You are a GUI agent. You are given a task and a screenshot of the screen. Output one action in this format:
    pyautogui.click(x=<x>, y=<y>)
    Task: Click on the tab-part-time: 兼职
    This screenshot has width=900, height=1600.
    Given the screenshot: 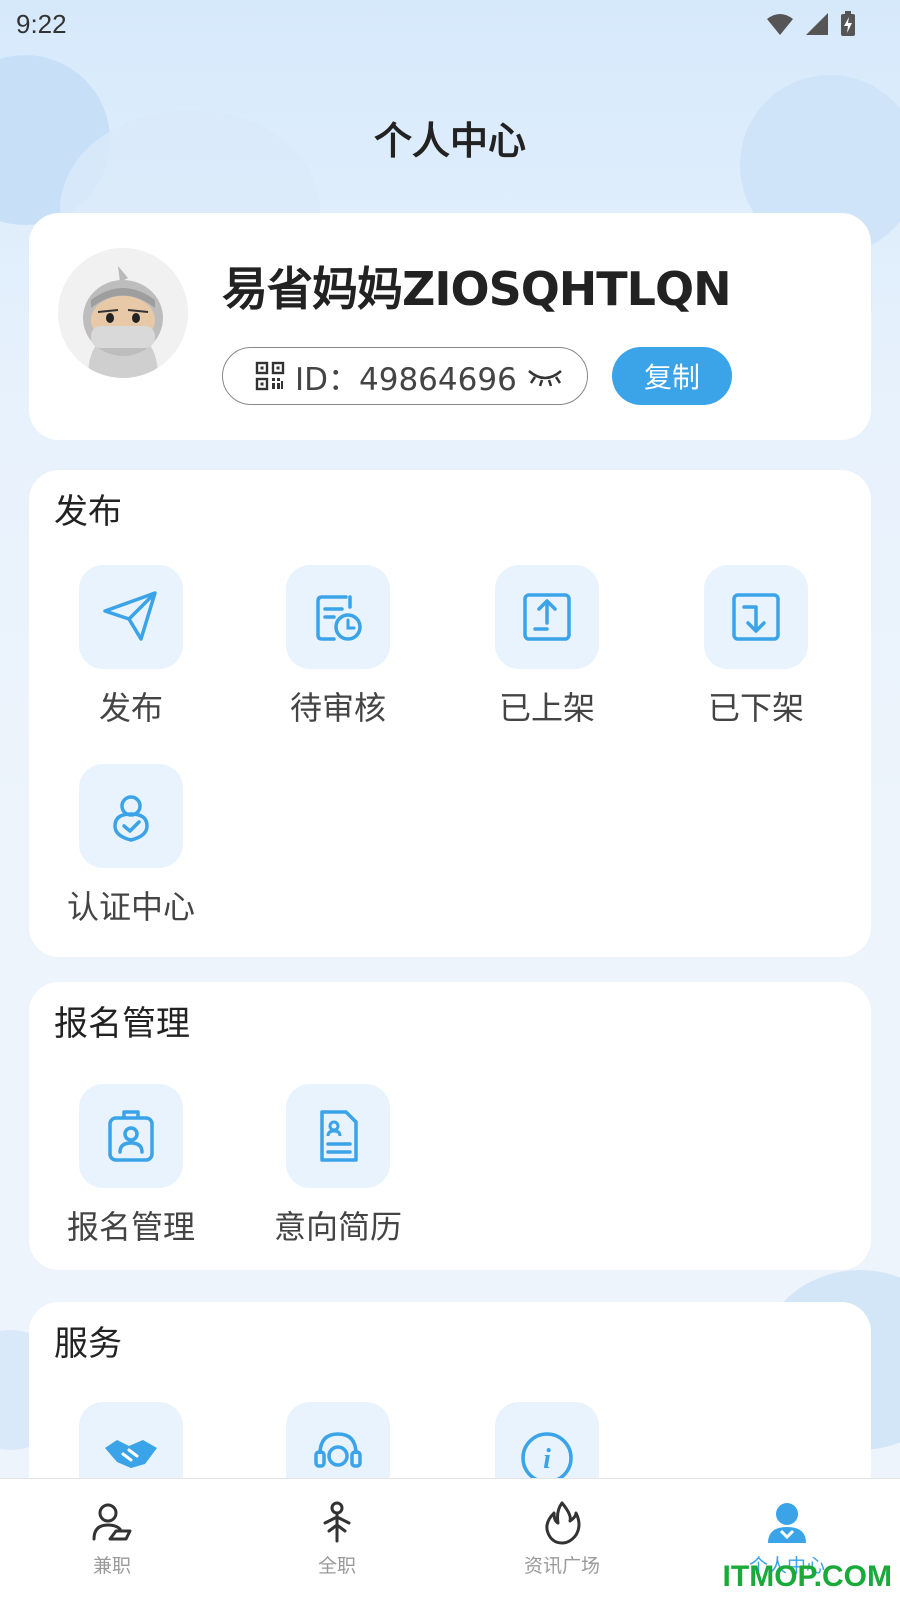 What is the action you would take?
    pyautogui.click(x=112, y=1539)
    